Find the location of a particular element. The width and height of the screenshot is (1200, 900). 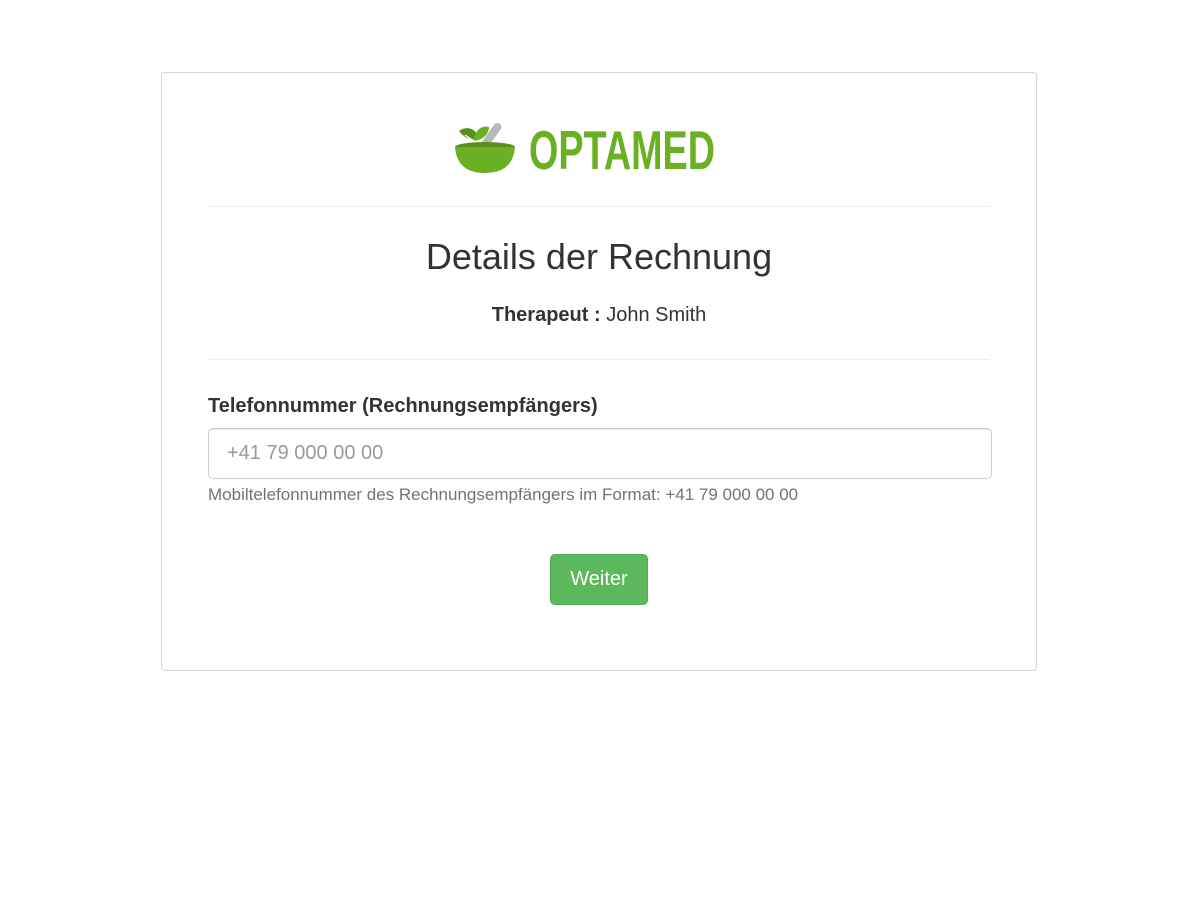

therapist-info: Therapeut : John Smith is located at coordinates (599, 315).